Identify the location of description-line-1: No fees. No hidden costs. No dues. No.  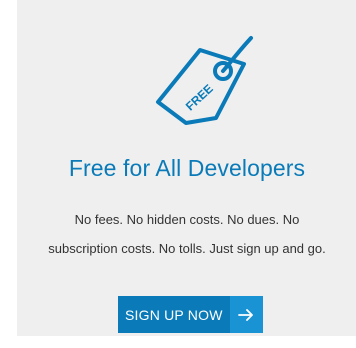
(187, 219).